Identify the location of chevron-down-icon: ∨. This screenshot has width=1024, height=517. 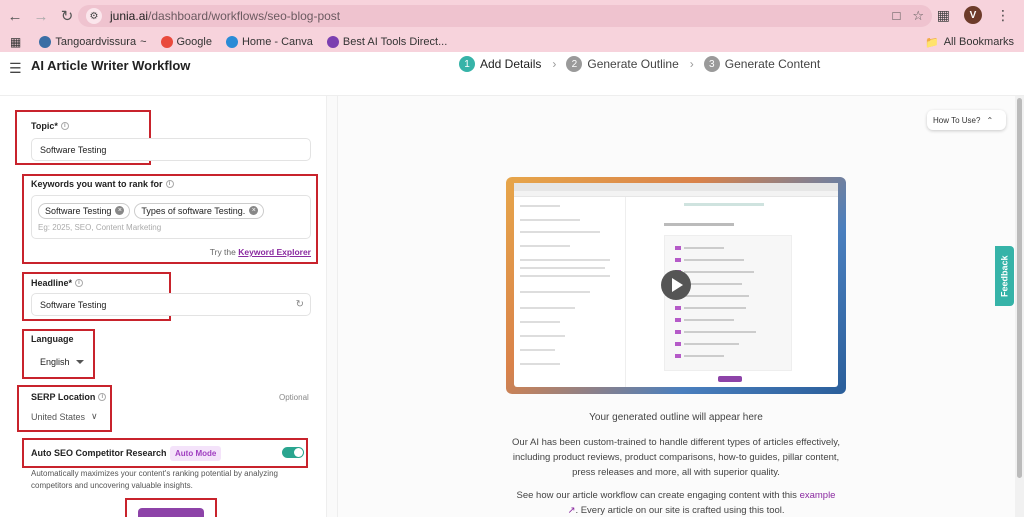
(94, 416).